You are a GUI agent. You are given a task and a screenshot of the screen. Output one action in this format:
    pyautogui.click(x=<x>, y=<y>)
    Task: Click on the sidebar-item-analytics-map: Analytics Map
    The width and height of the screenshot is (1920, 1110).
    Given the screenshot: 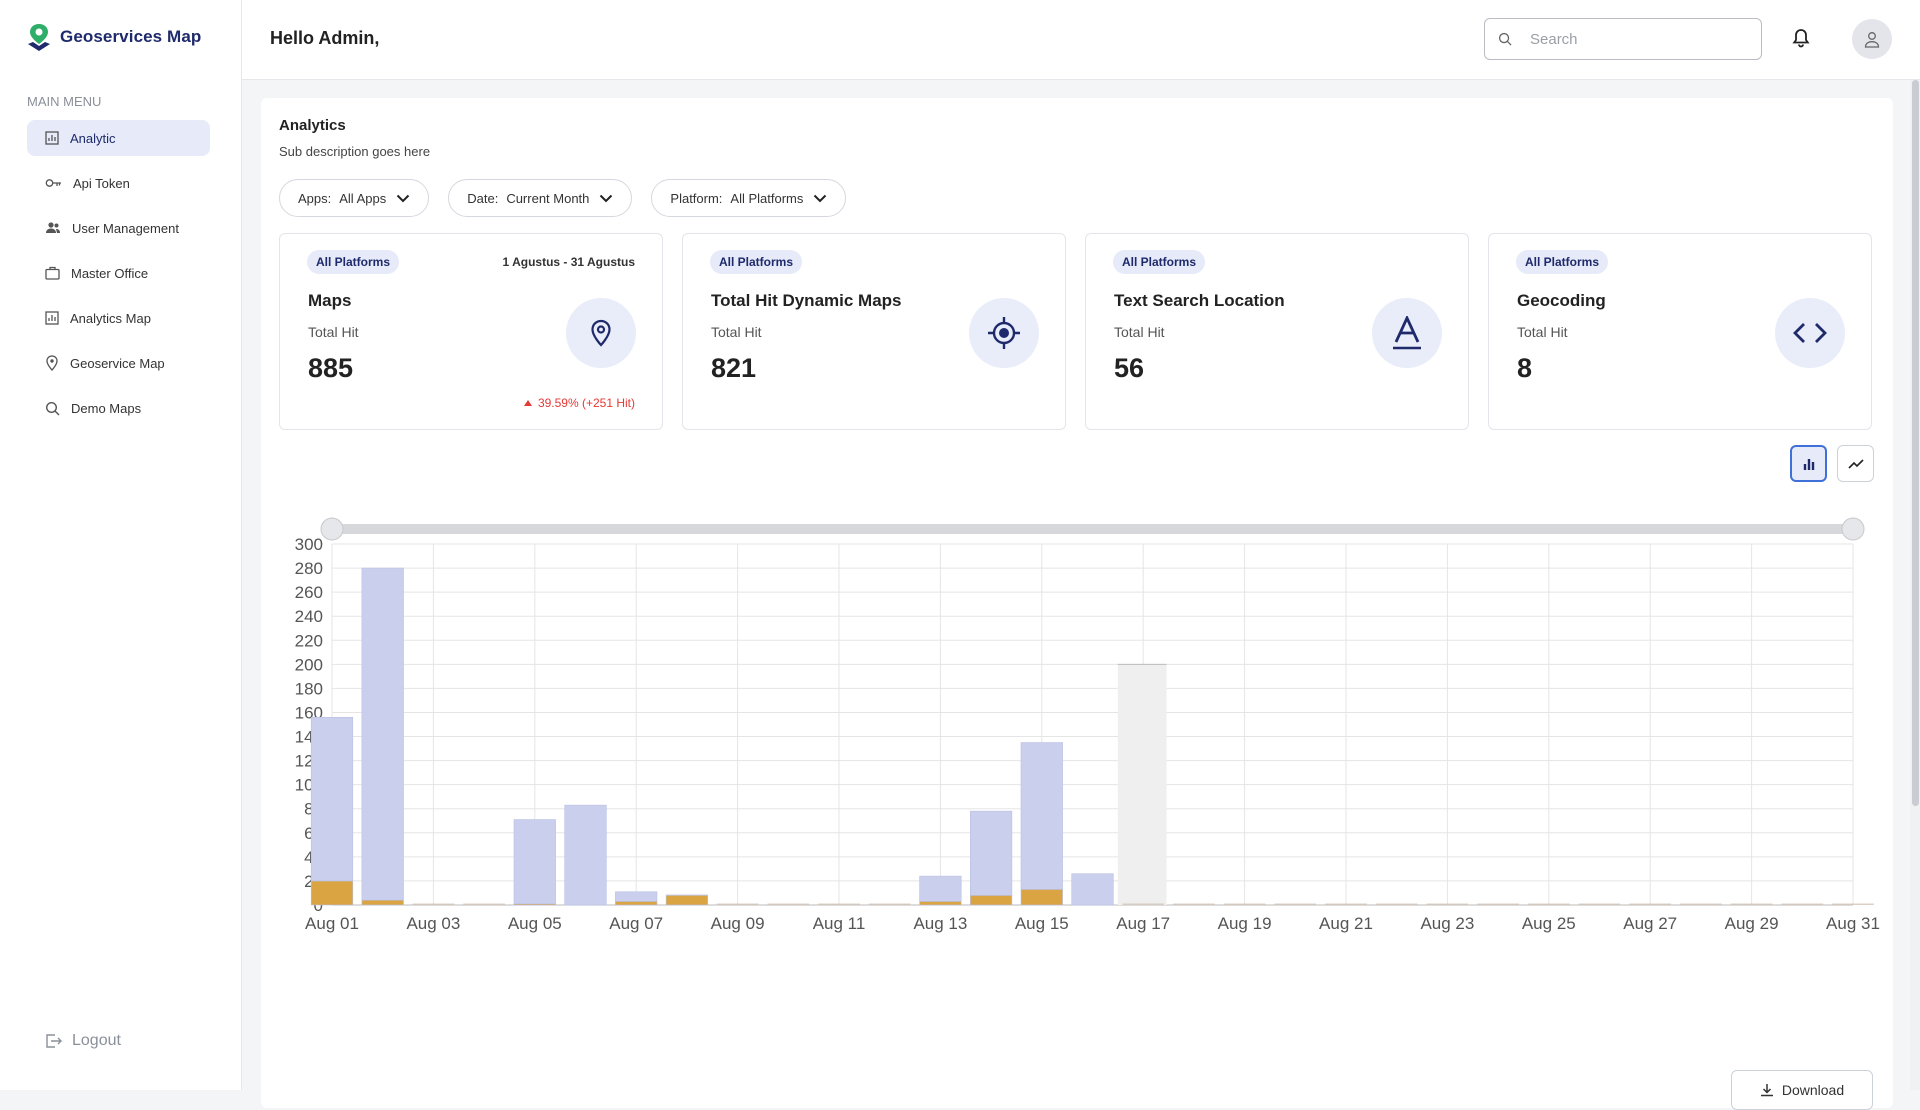 What is the action you would take?
    pyautogui.click(x=118, y=318)
    